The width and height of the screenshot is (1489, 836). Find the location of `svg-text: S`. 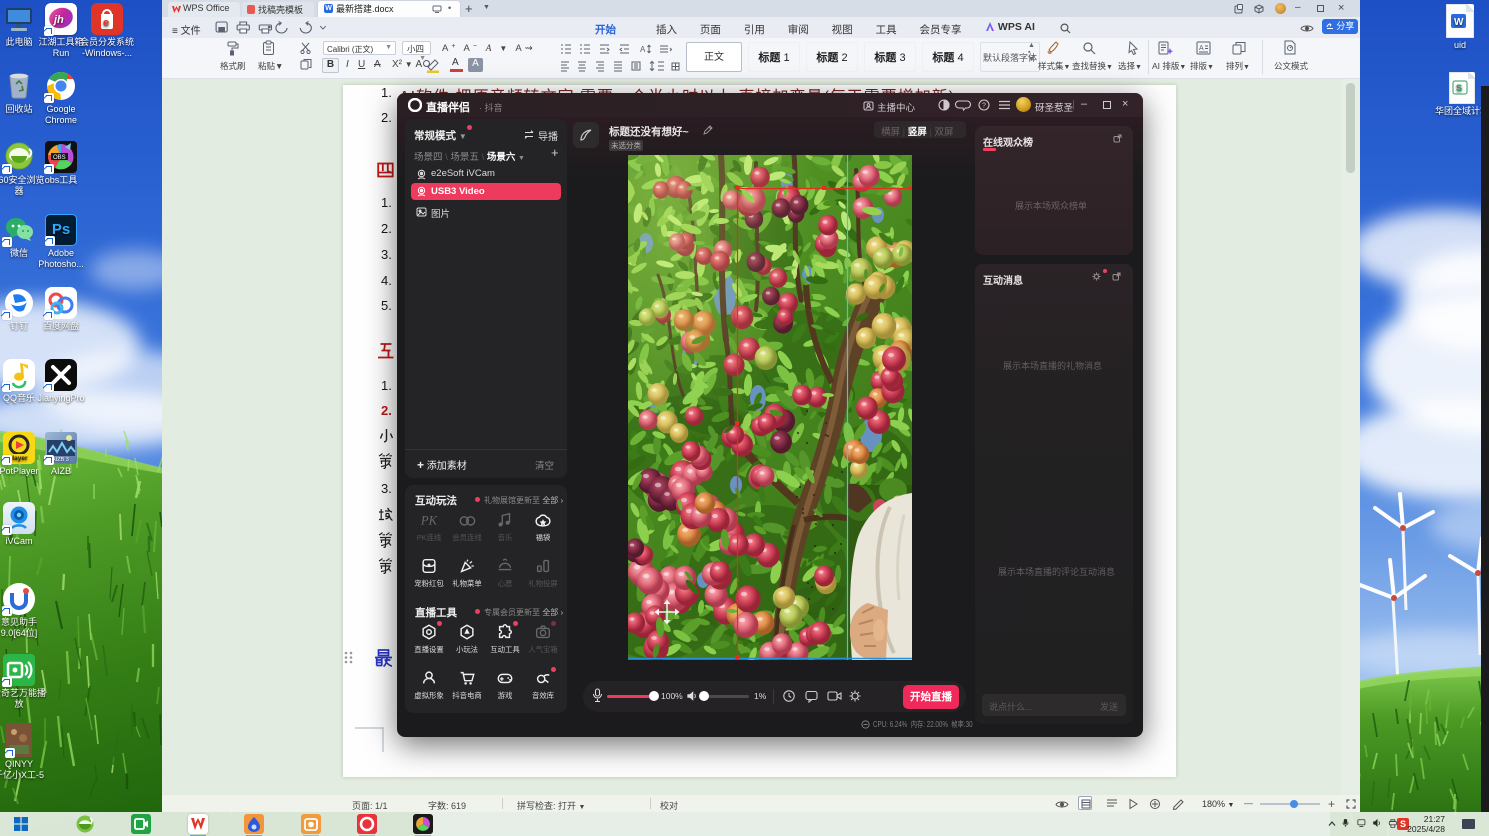

svg-text: S is located at coordinates (1459, 88).